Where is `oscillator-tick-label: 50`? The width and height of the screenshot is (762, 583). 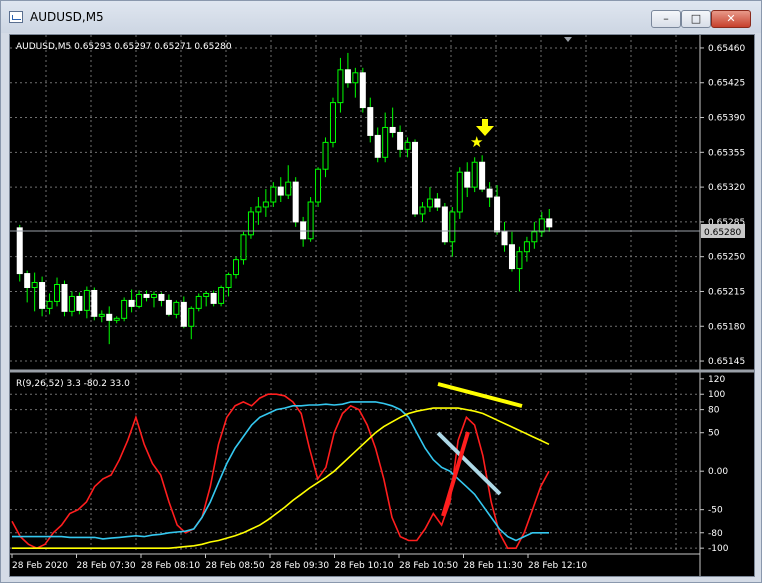 oscillator-tick-label: 50 is located at coordinates (714, 434).